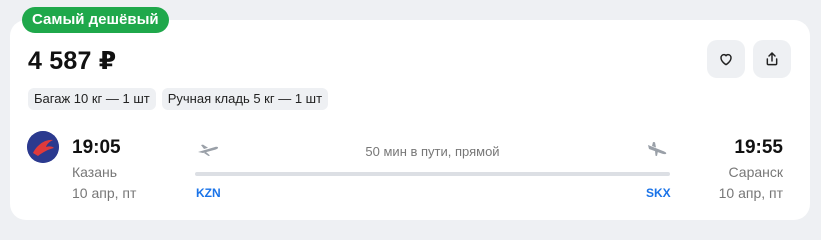 The height and width of the screenshot is (240, 821). Describe the element at coordinates (432, 174) in the screenshot. I see `route-line` at that location.